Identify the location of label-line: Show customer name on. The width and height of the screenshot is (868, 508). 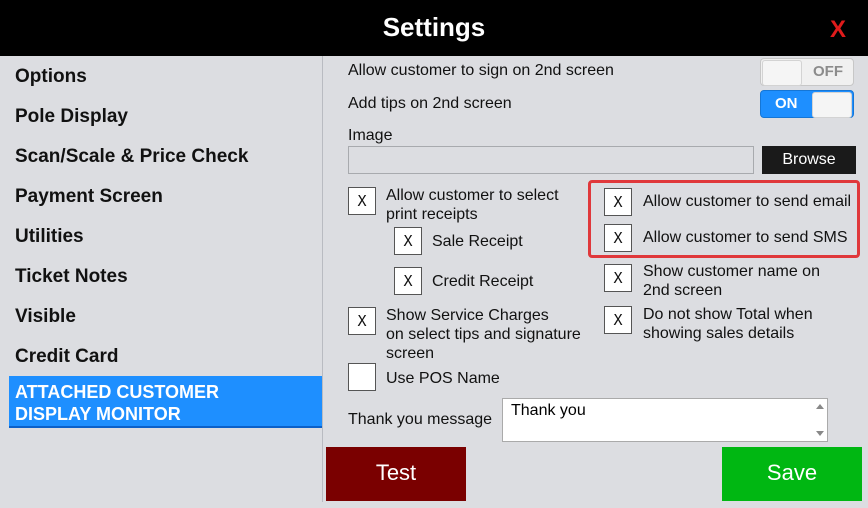
(731, 271).